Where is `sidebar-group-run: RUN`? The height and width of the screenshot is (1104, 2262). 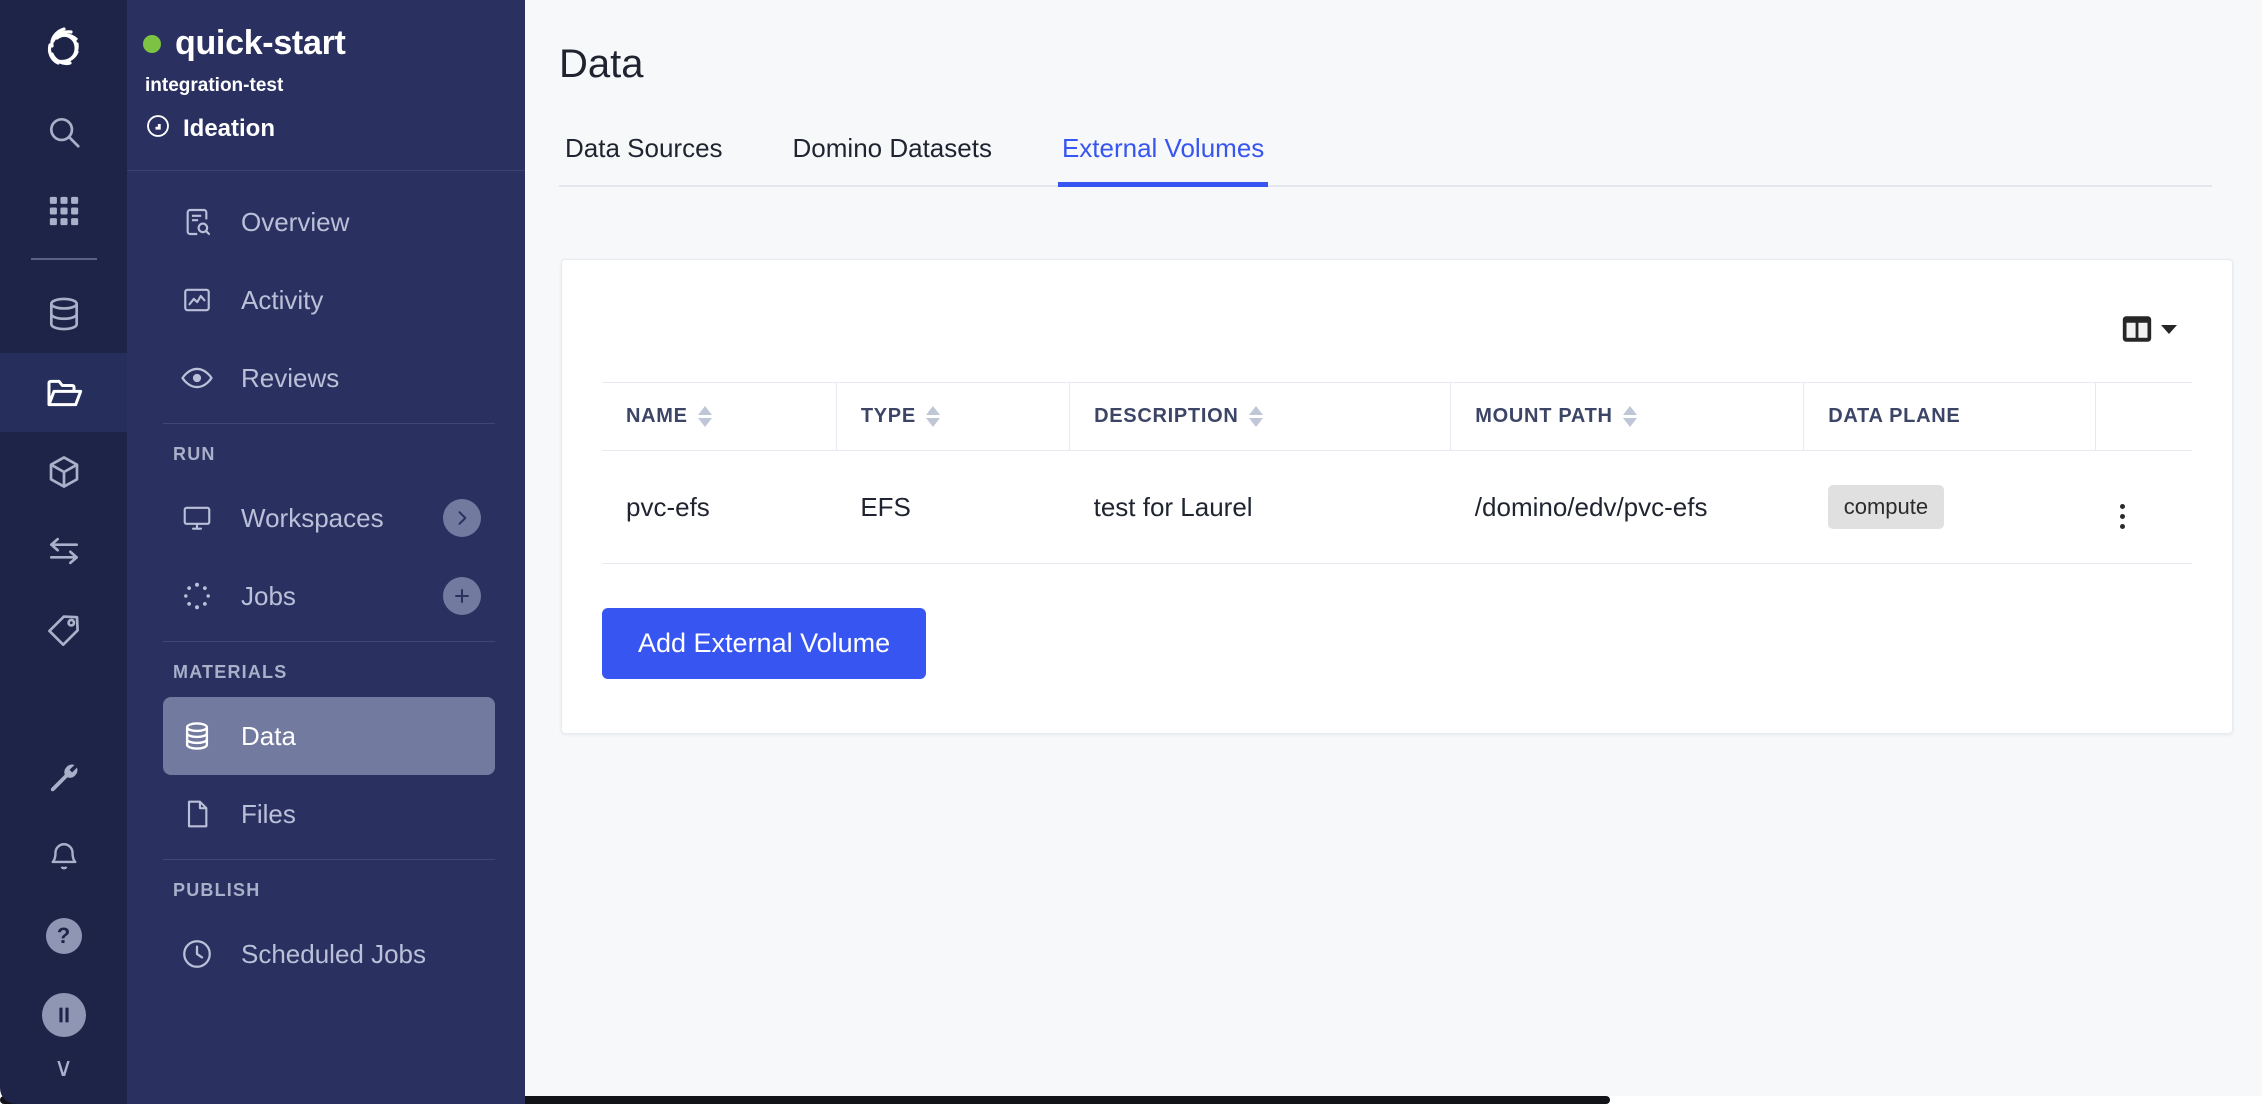
sidebar-group-run: RUN is located at coordinates (194, 454).